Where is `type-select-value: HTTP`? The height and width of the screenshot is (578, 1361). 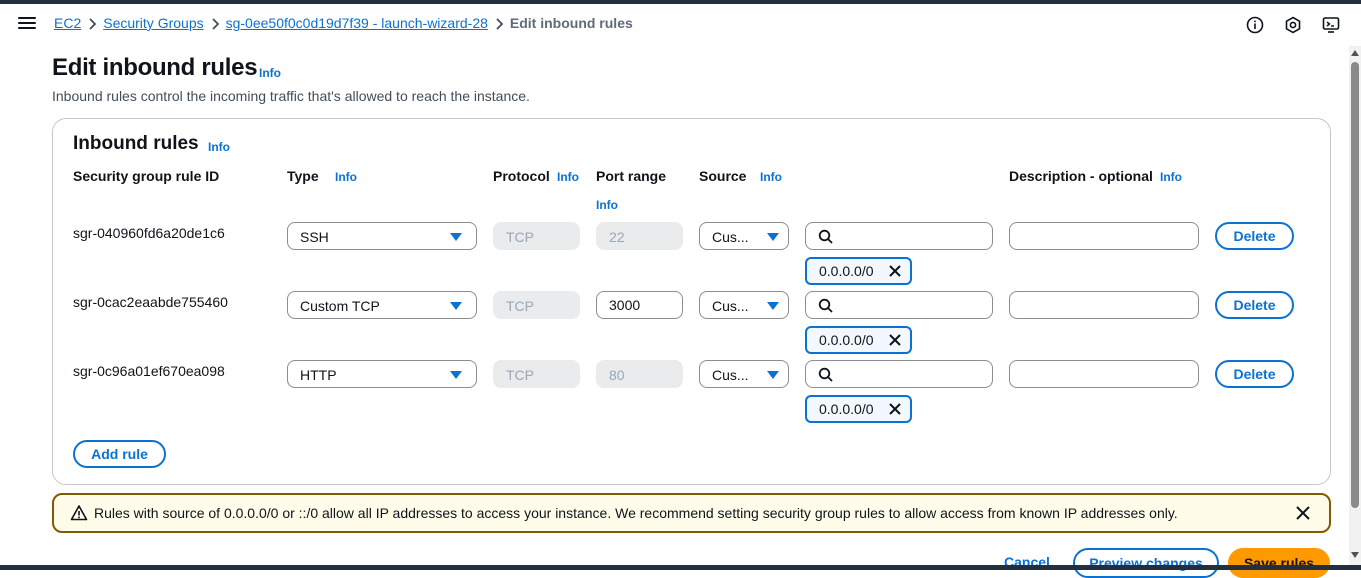
type-select-value: HTTP is located at coordinates (318, 375).